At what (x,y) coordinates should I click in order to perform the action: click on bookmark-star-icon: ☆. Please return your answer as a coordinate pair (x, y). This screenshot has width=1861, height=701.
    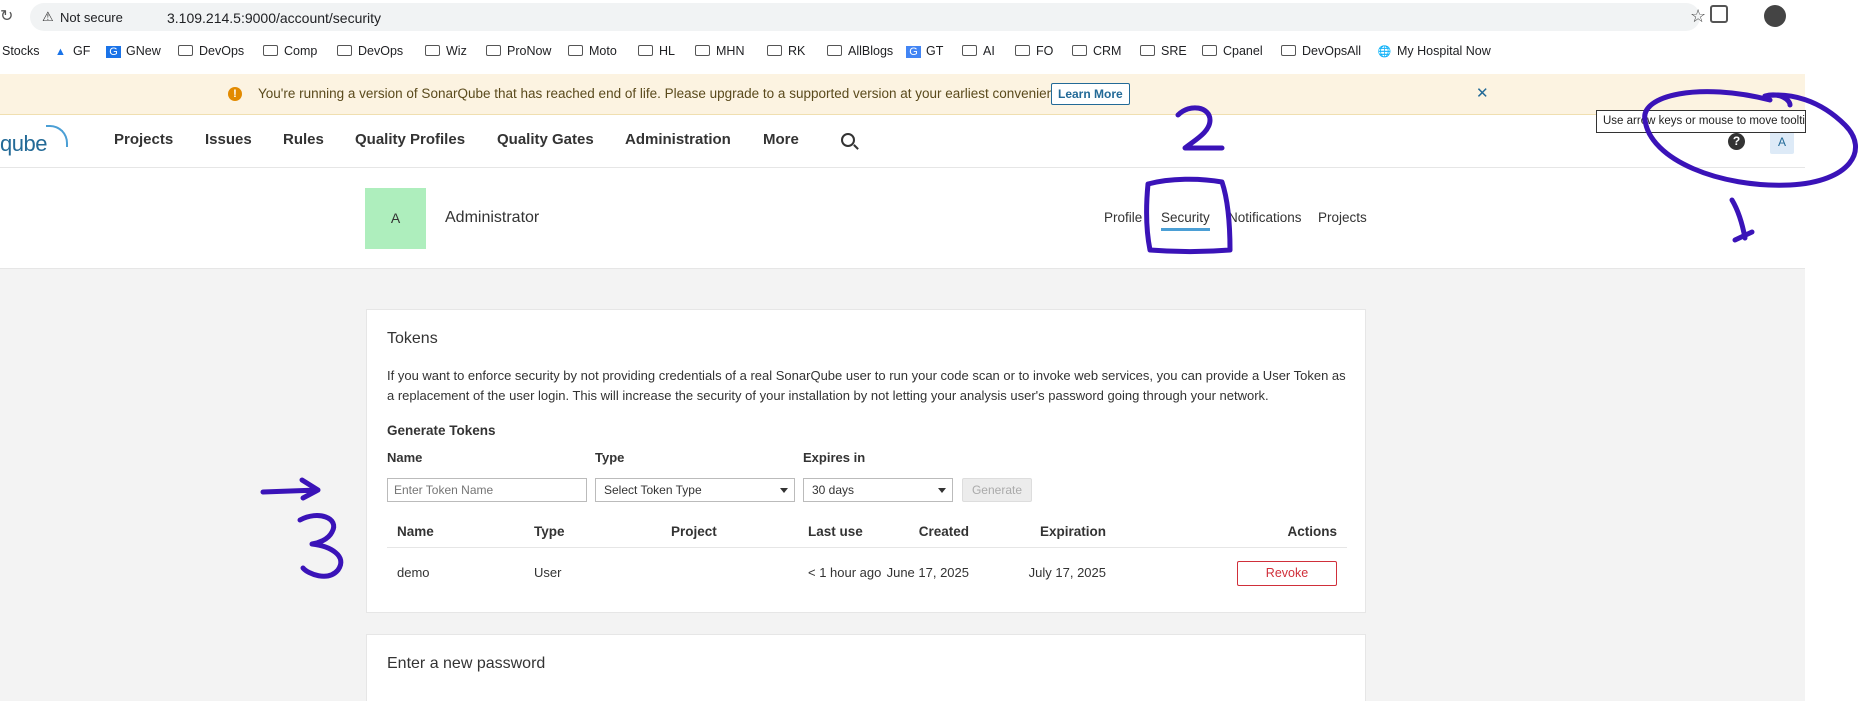
    Looking at the image, I should click on (1698, 16).